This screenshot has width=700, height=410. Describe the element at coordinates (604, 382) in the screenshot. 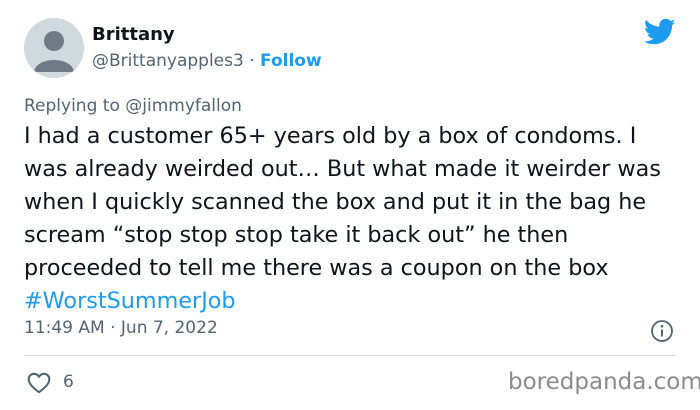

I see `watermark: boredpanda.com` at that location.